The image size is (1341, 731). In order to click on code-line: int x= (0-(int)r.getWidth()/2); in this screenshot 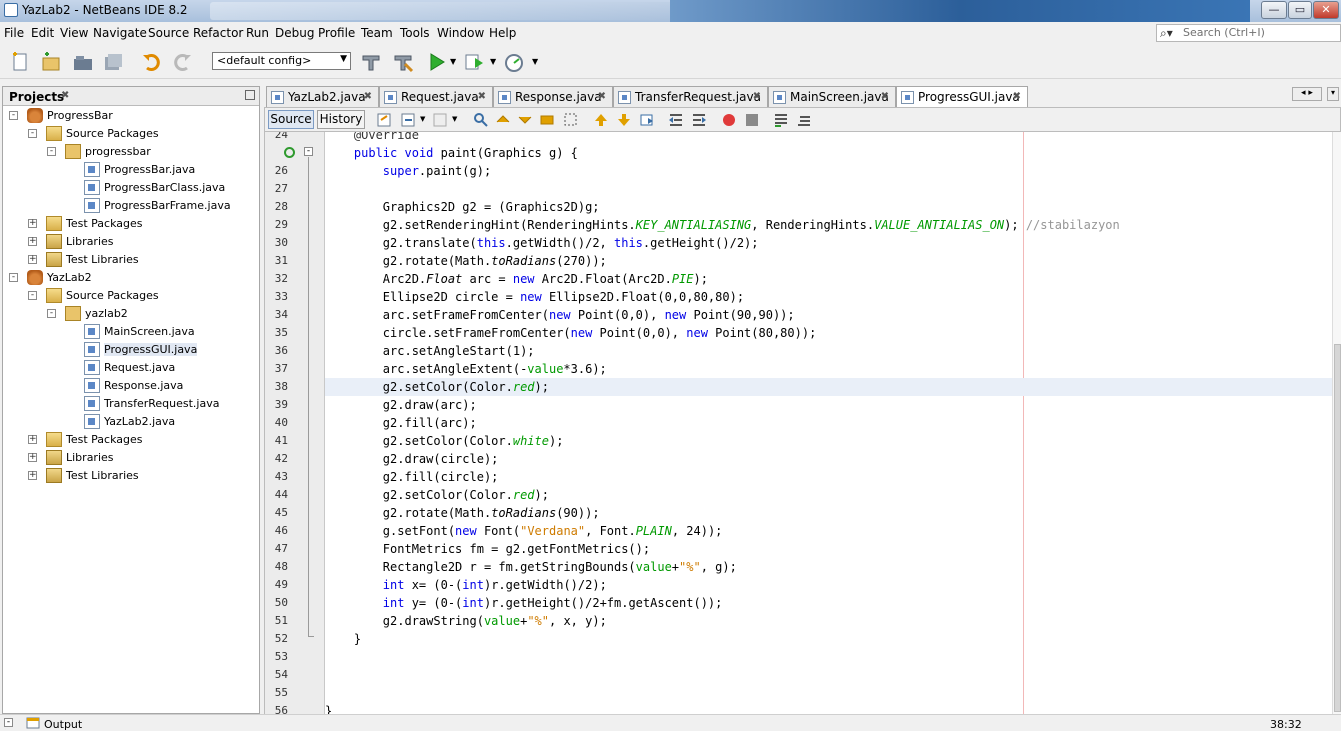, I will do `click(828, 585)`.